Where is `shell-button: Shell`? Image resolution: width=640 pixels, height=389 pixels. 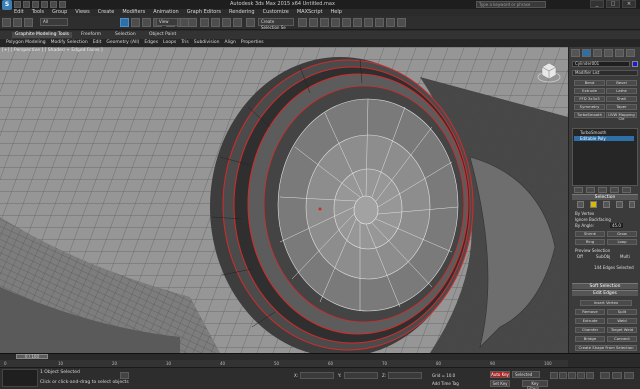
shell-button: Shell is located at coordinates (621, 99).